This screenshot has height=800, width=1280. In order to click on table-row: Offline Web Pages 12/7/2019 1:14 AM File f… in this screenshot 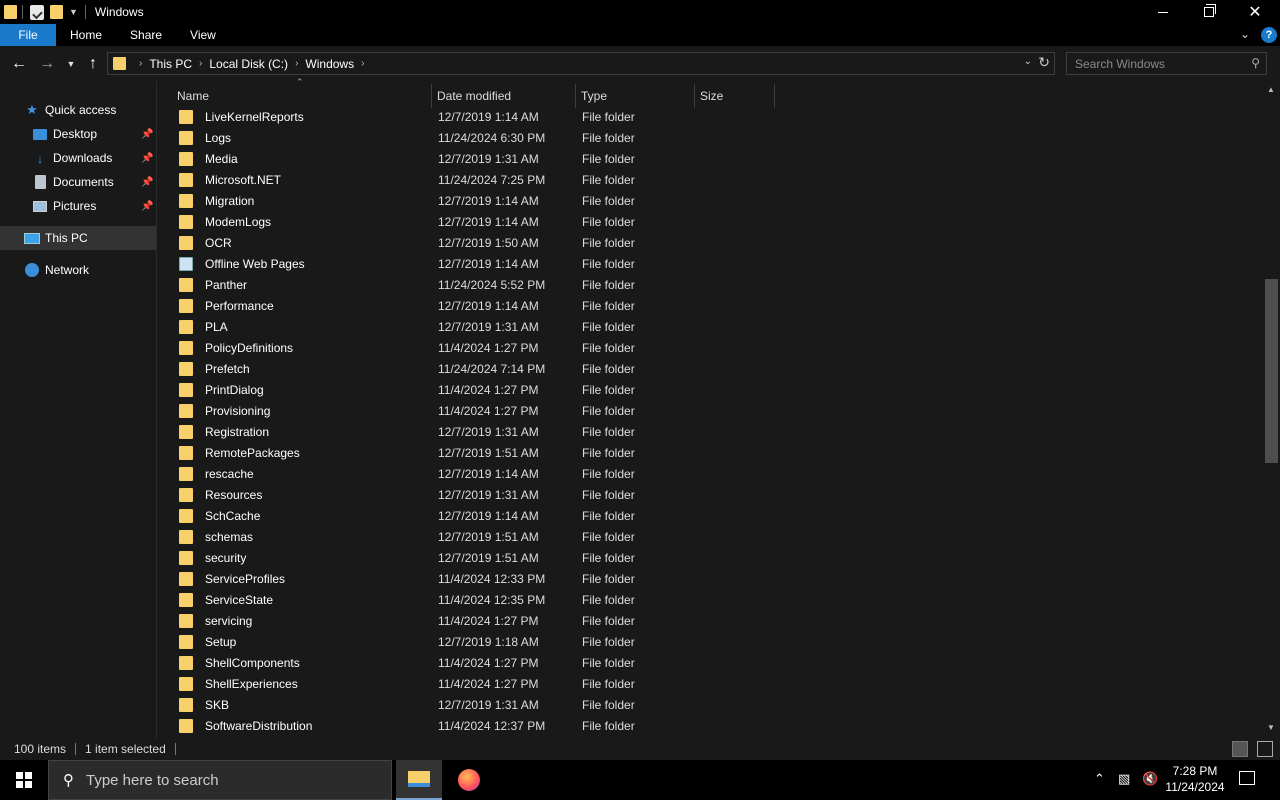, I will do `click(472, 263)`.